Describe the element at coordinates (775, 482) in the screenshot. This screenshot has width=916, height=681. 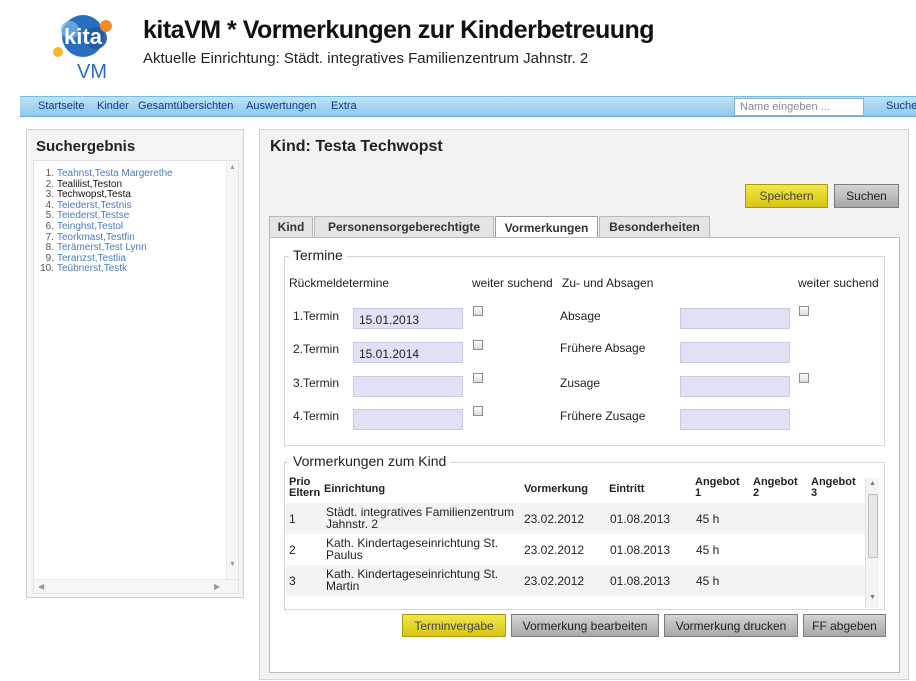
I see `col-header-angebot-2-line1: Angebot` at that location.